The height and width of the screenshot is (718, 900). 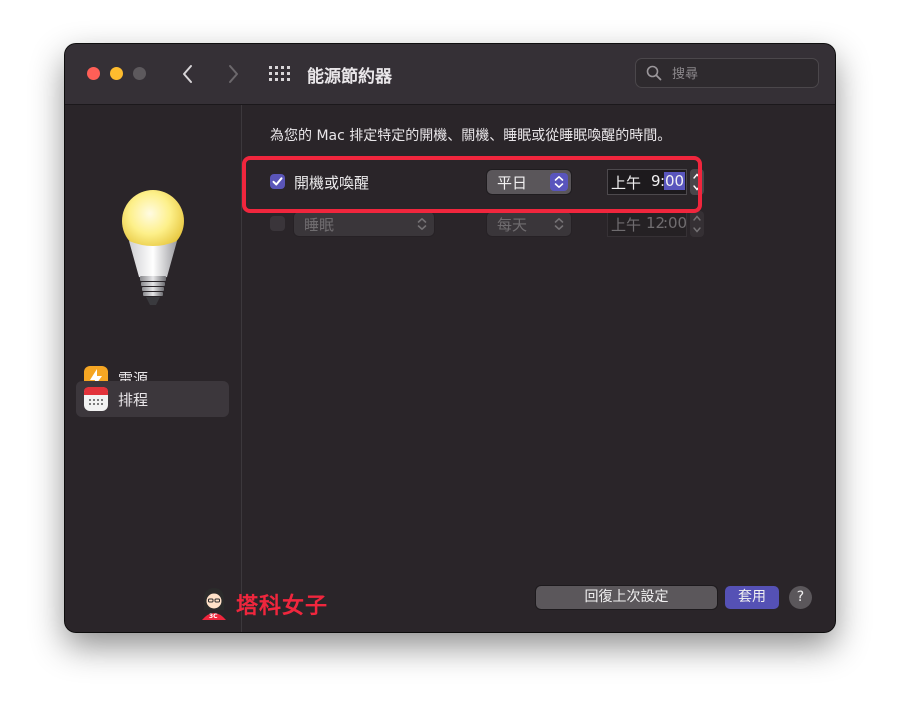 I want to click on annotation-highlight-box, so click(x=472, y=184).